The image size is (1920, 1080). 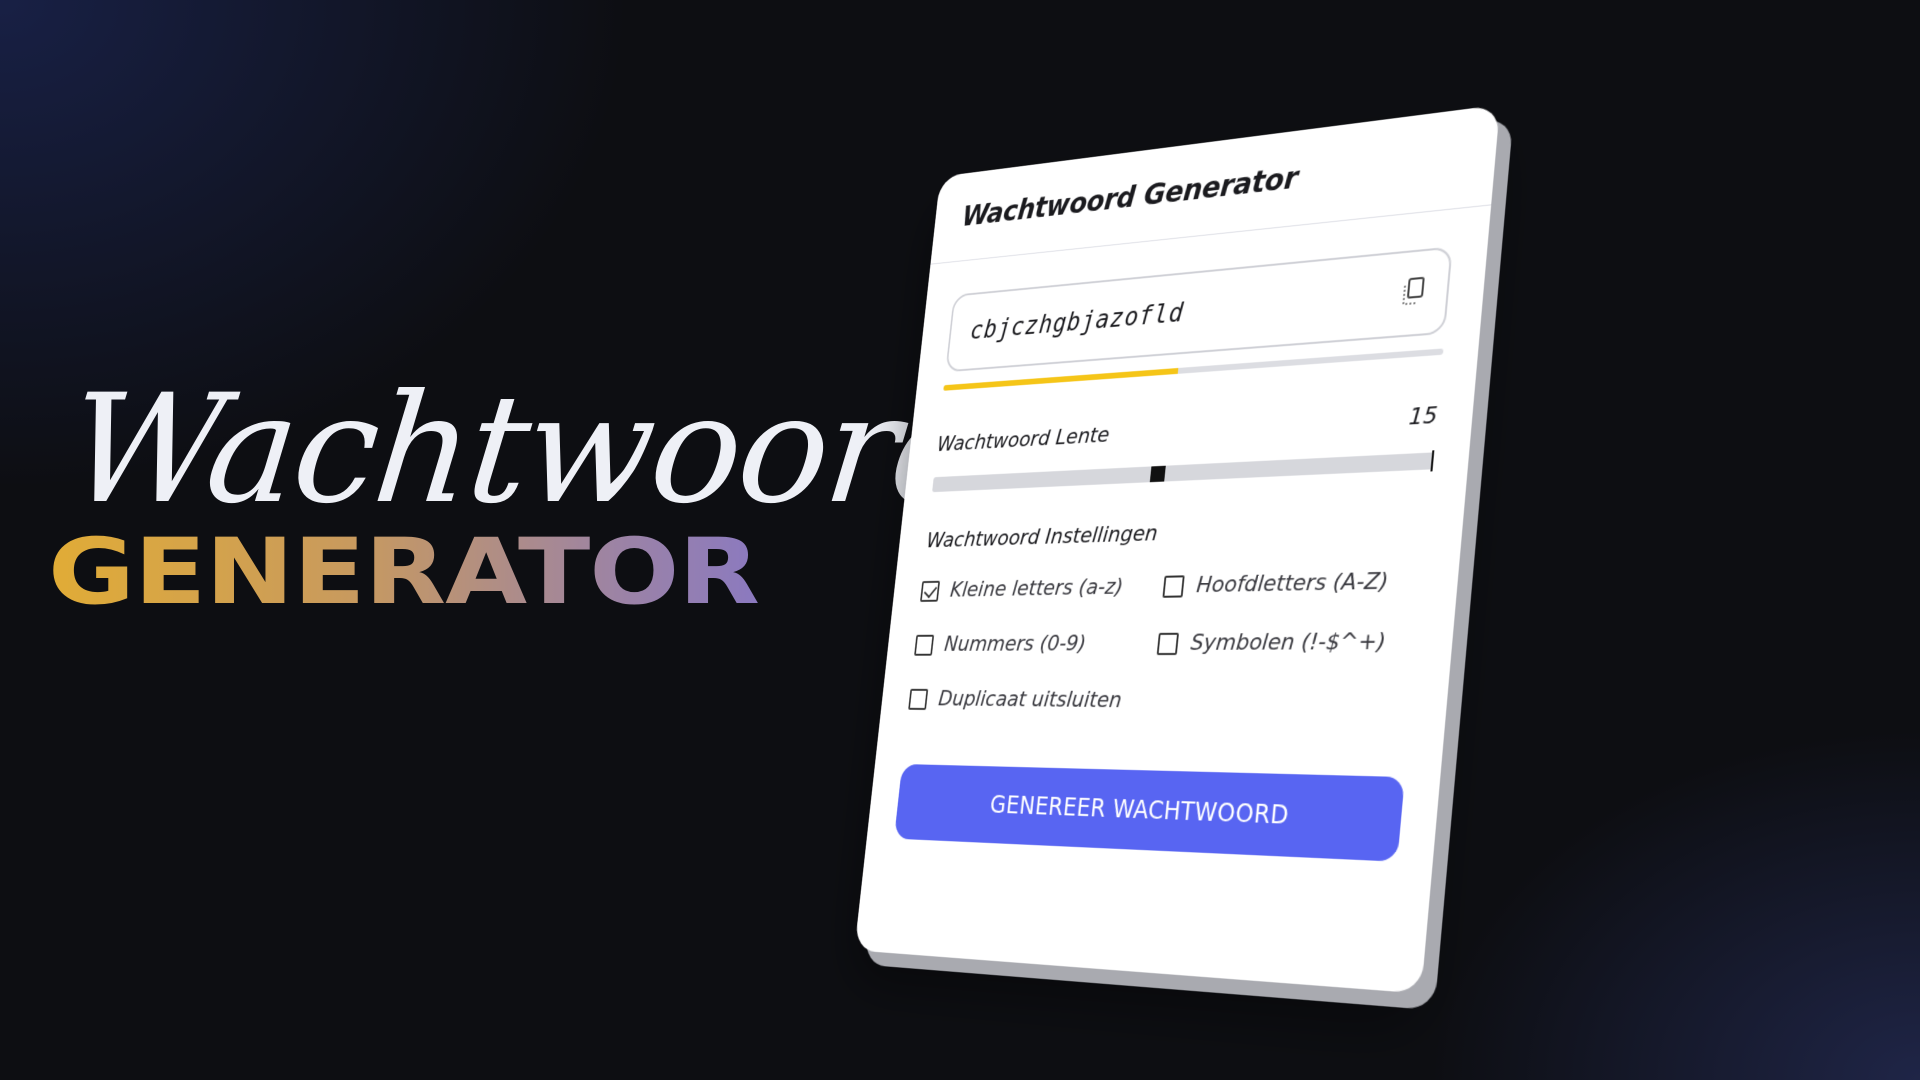 What do you see at coordinates (1413, 291) in the screenshot?
I see `copy-icon` at bounding box center [1413, 291].